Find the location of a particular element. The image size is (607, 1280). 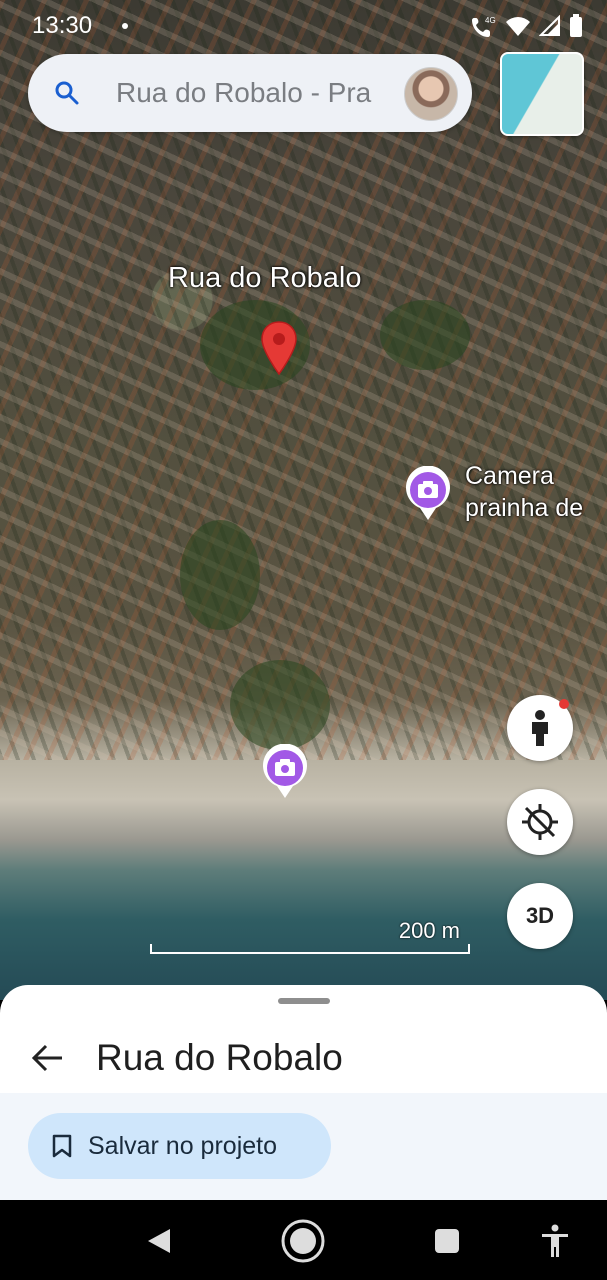

nav-home-button is located at coordinates (303, 1241).